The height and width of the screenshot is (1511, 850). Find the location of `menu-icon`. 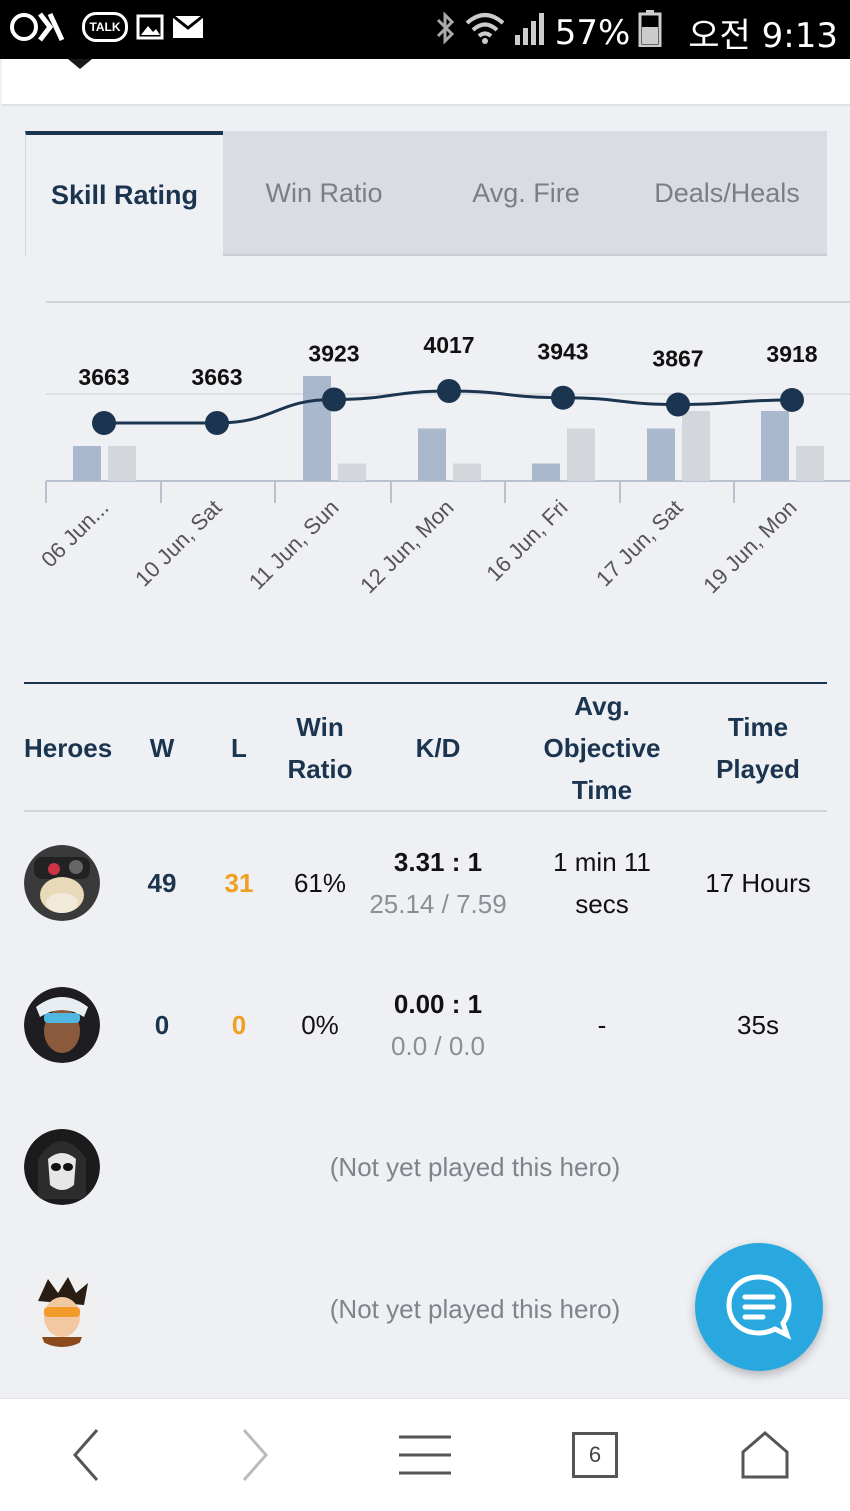

menu-icon is located at coordinates (425, 1455).